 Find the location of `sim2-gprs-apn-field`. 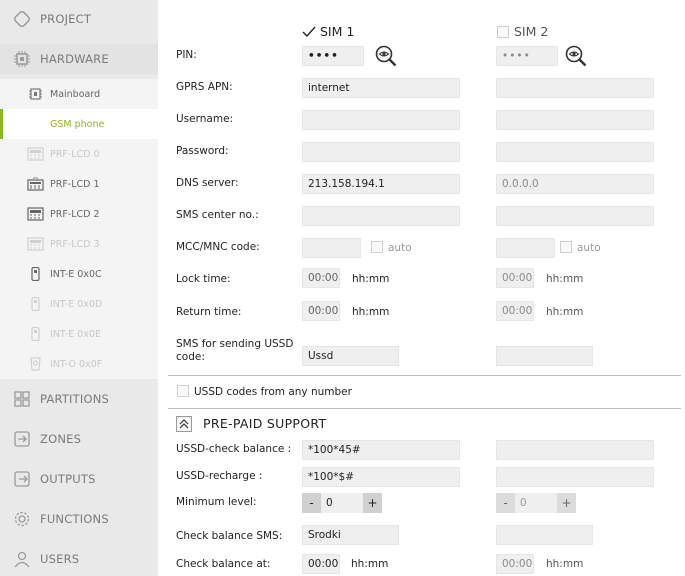

sim2-gprs-apn-field is located at coordinates (575, 88).